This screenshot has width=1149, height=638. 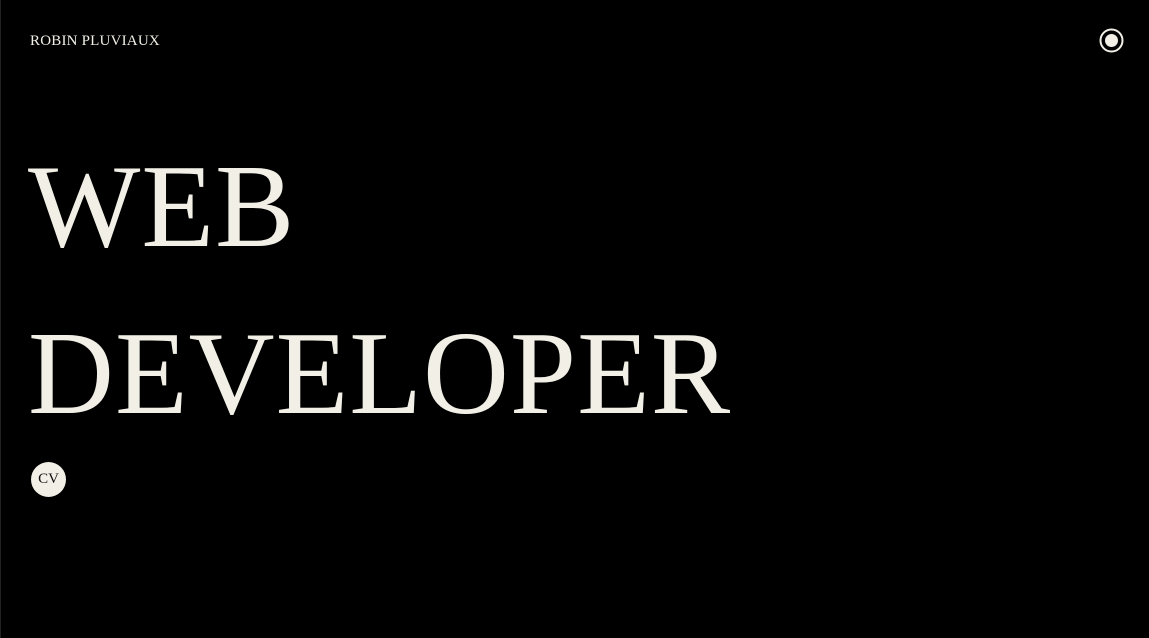 What do you see at coordinates (0, 319) in the screenshot?
I see `page-left-border` at bounding box center [0, 319].